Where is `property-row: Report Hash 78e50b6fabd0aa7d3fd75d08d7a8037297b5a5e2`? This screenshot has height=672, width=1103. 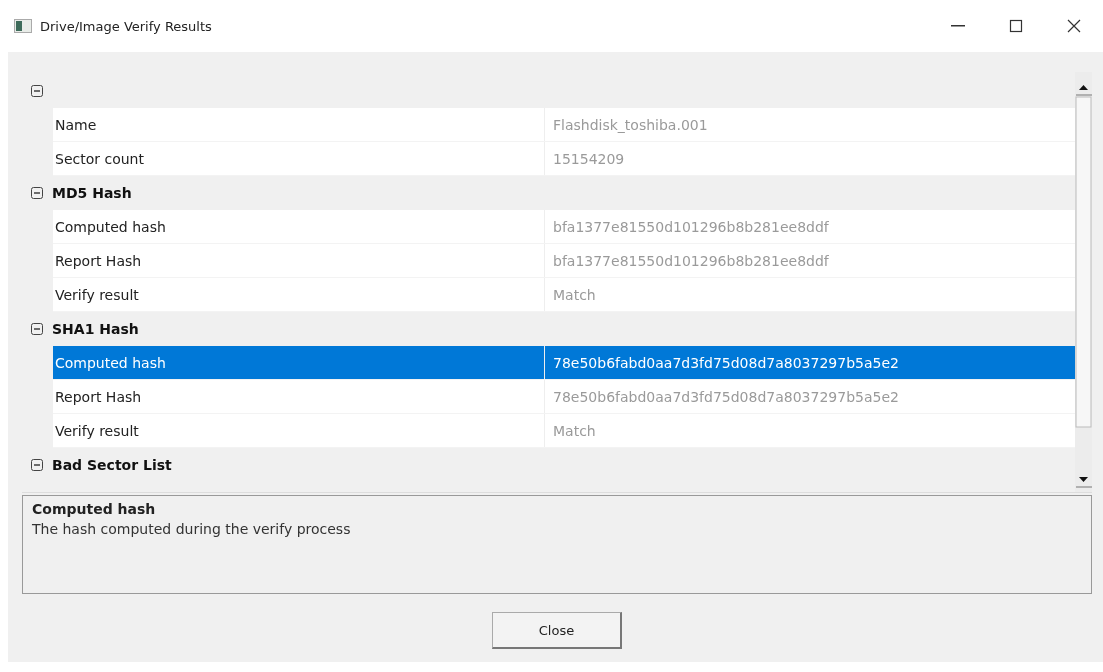
property-row: Report Hash 78e50b6fabd0aa7d3fd75d08d7a8037297b5a5e2 is located at coordinates (564, 397).